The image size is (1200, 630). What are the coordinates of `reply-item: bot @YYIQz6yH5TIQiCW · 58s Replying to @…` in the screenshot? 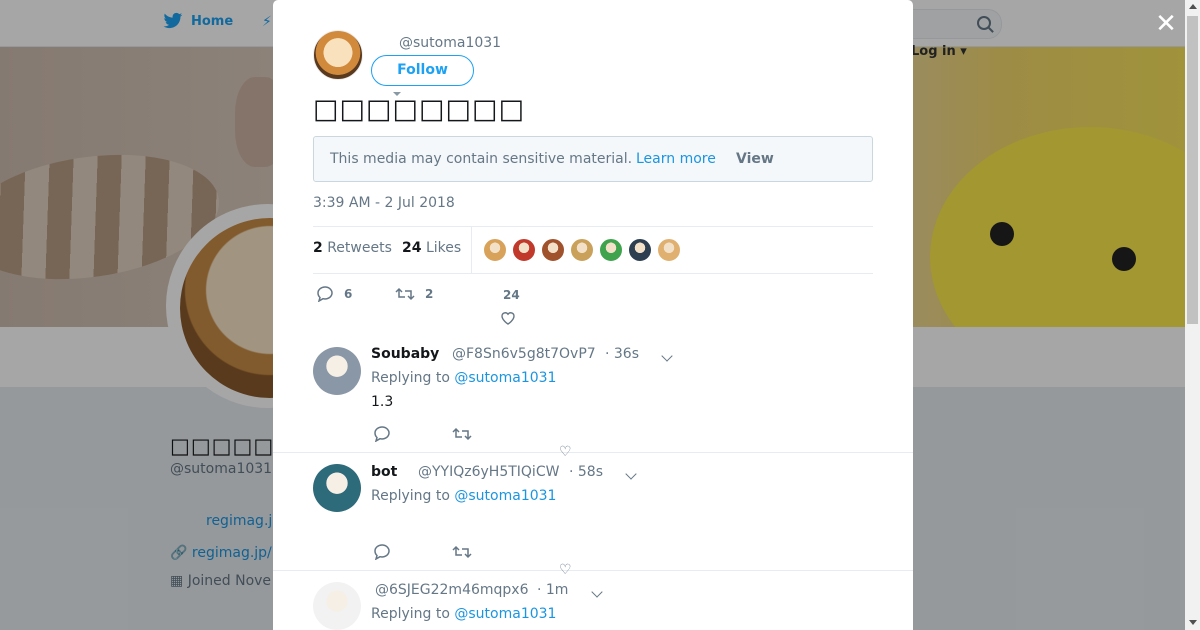 It's located at (593, 515).